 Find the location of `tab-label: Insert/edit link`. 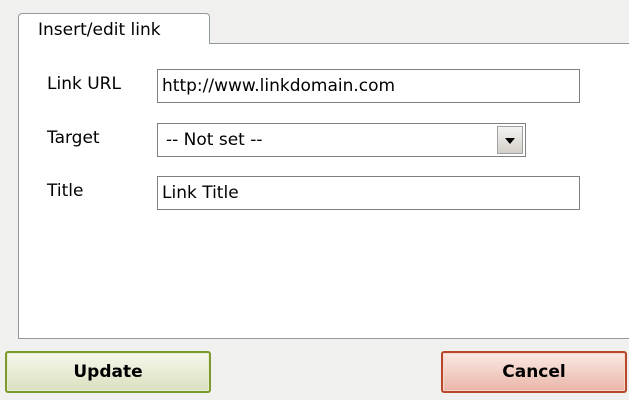

tab-label: Insert/edit link is located at coordinates (99, 30).